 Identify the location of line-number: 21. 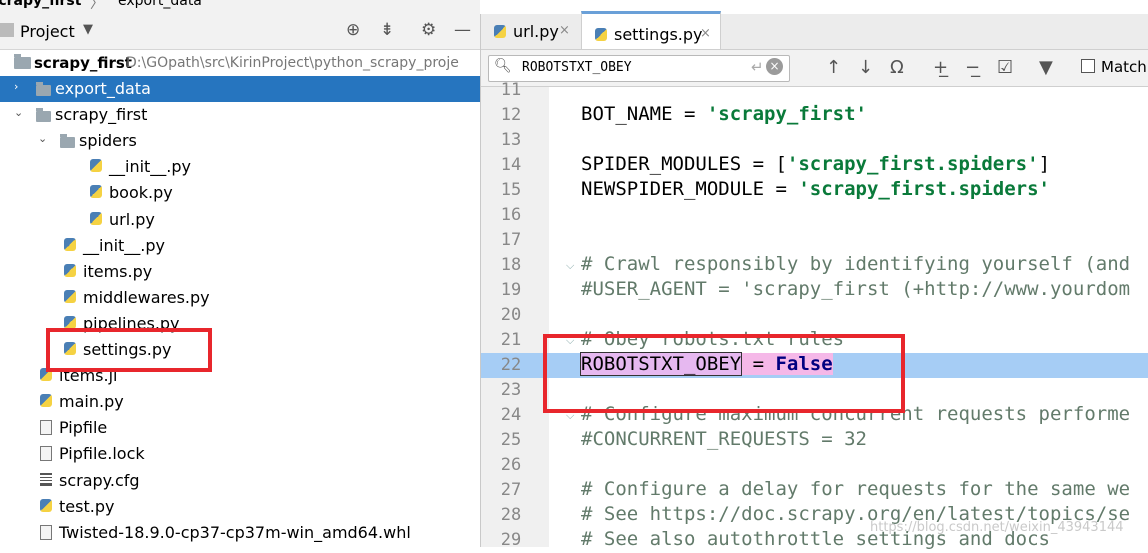
(511, 340).